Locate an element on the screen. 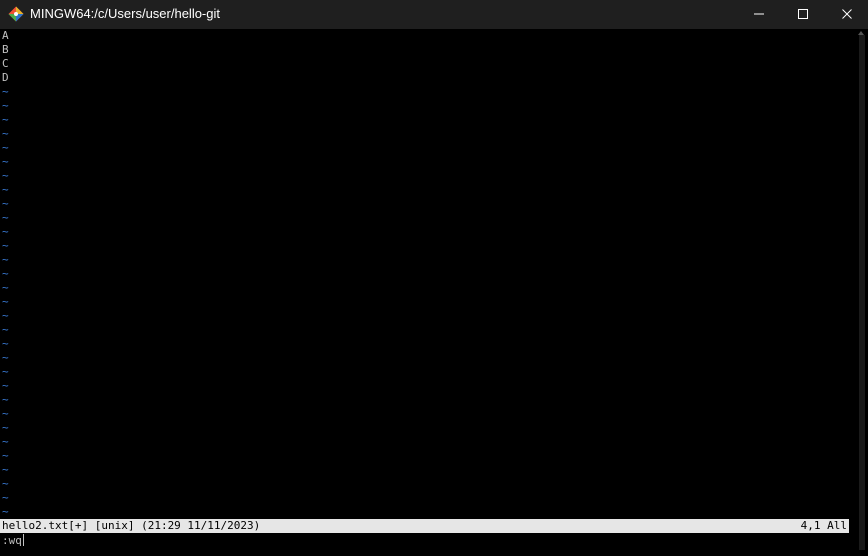  close-icon is located at coordinates (847, 14).